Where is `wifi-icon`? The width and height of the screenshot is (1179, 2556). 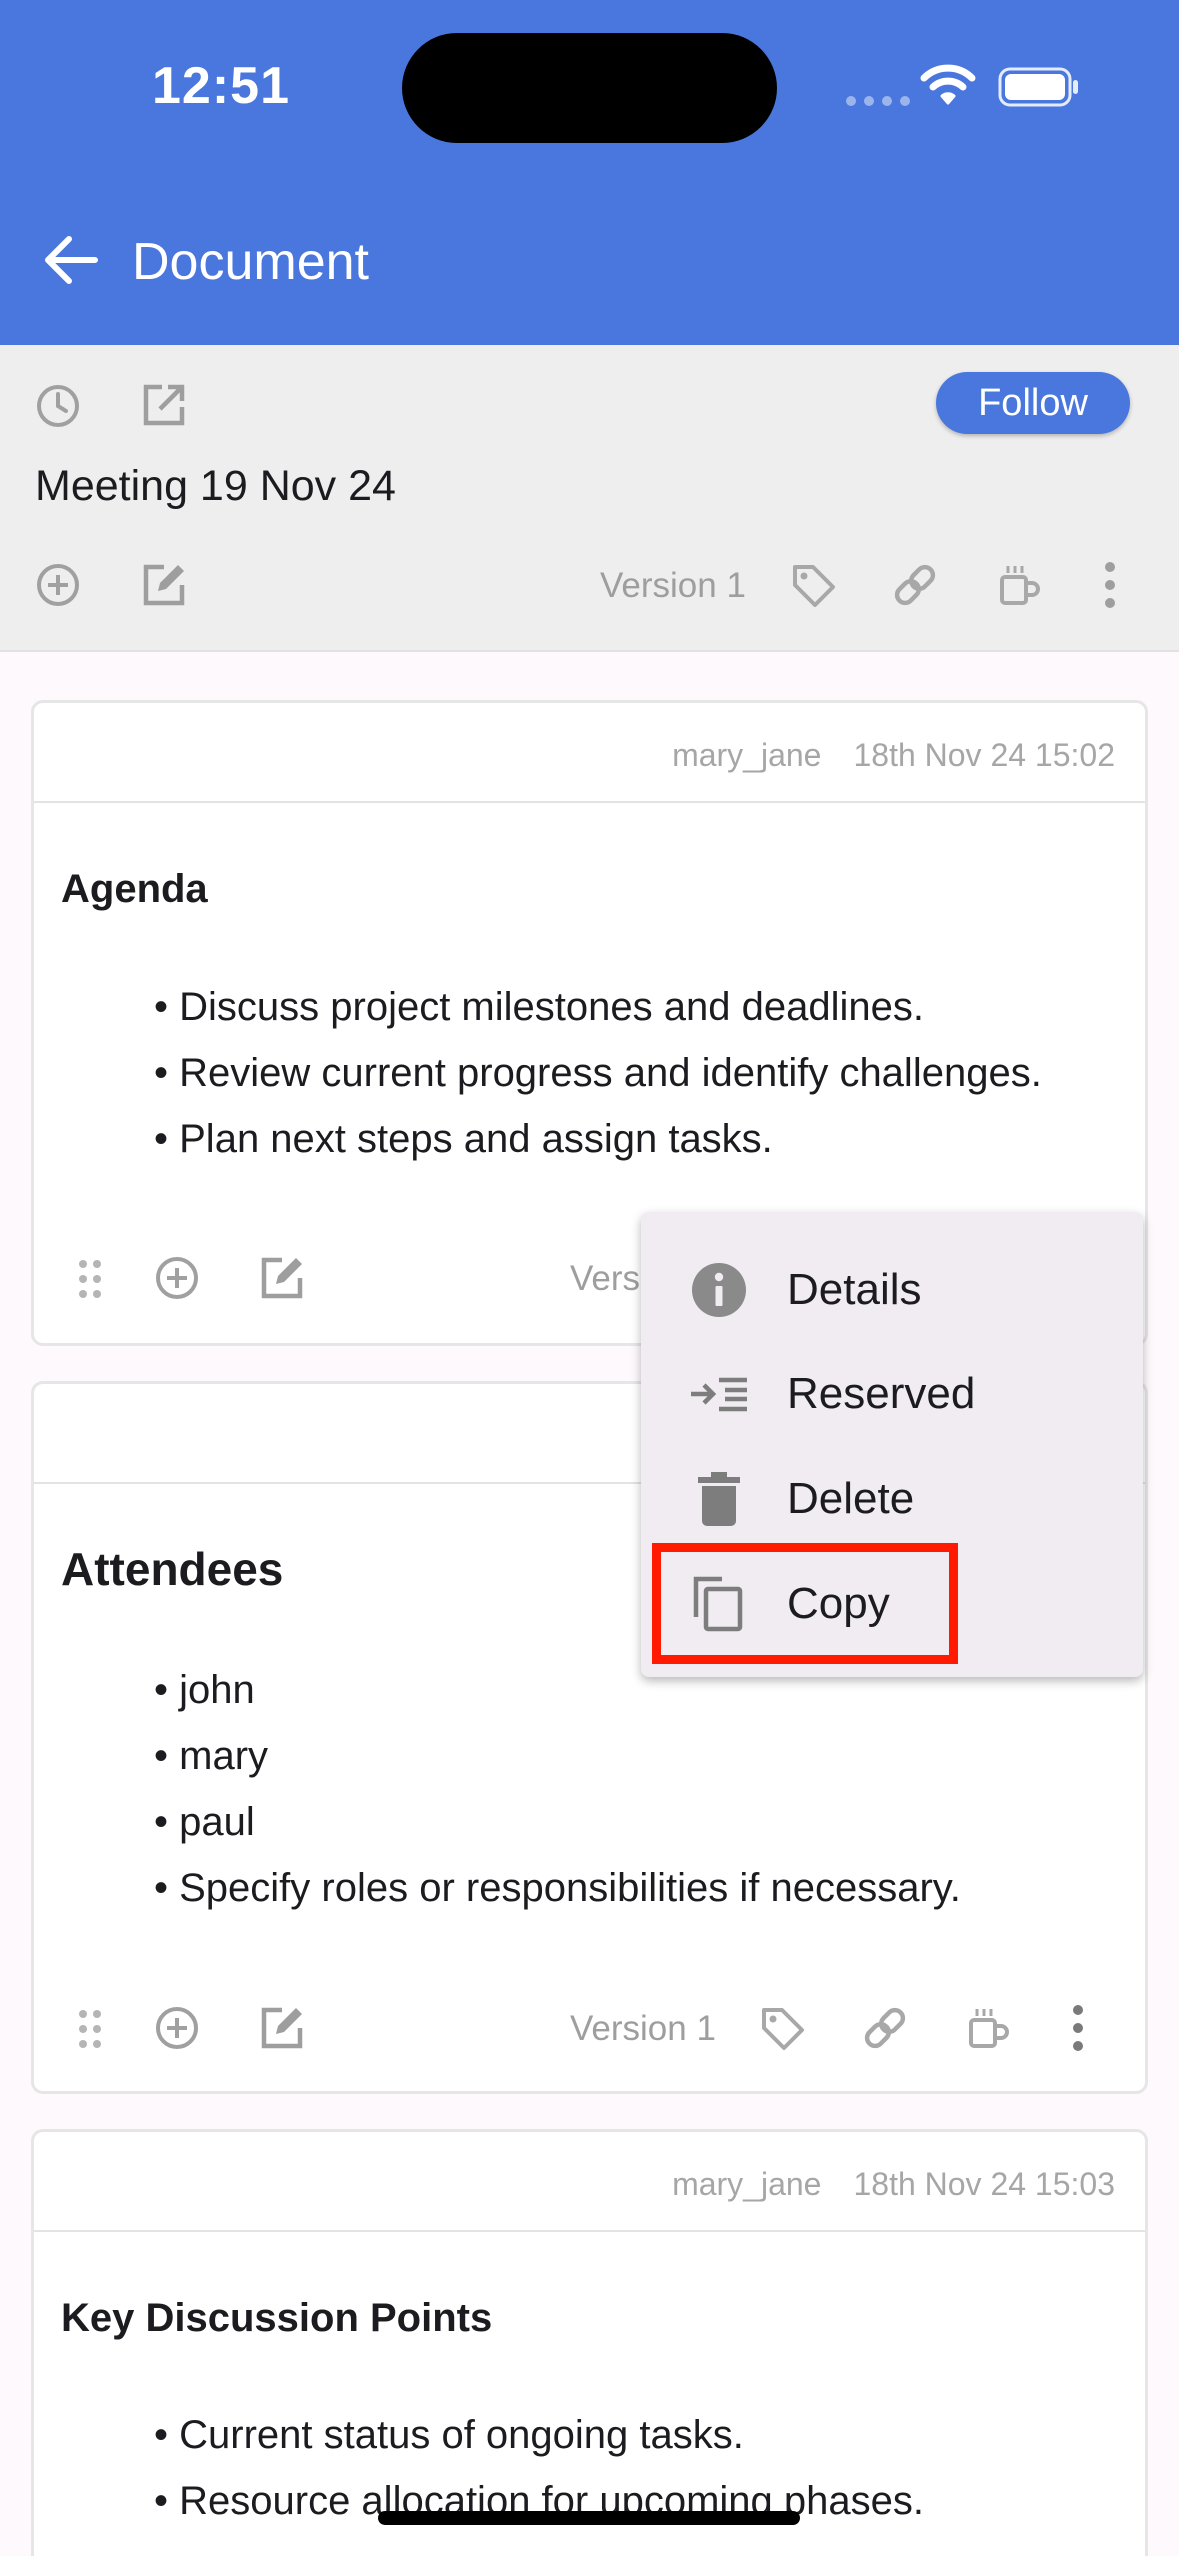 wifi-icon is located at coordinates (948, 86).